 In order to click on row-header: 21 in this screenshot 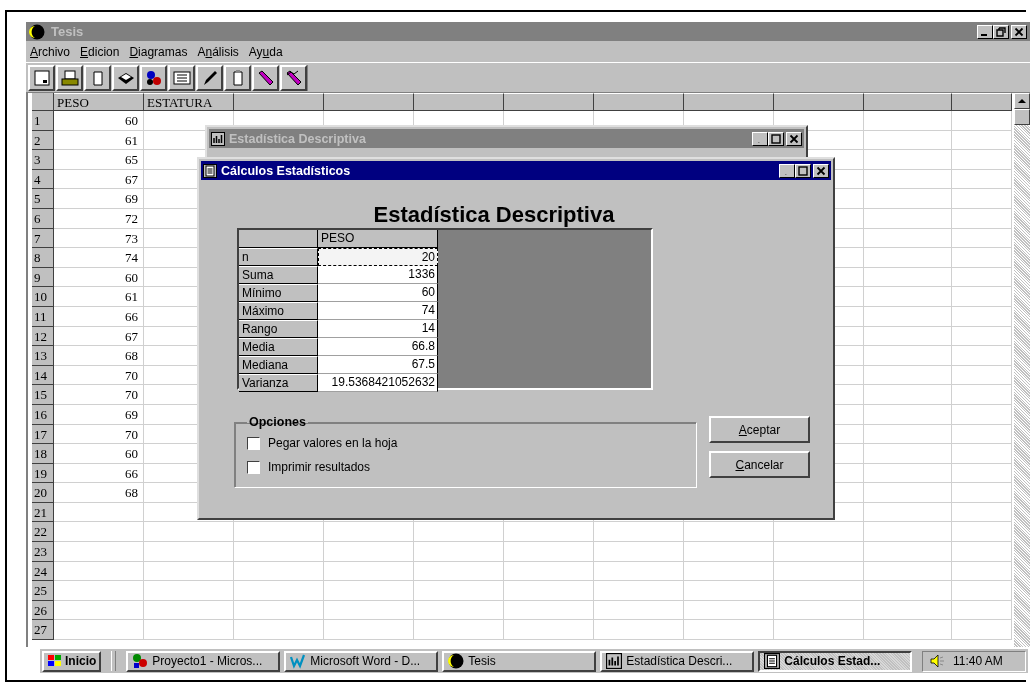, I will do `click(43, 512)`.